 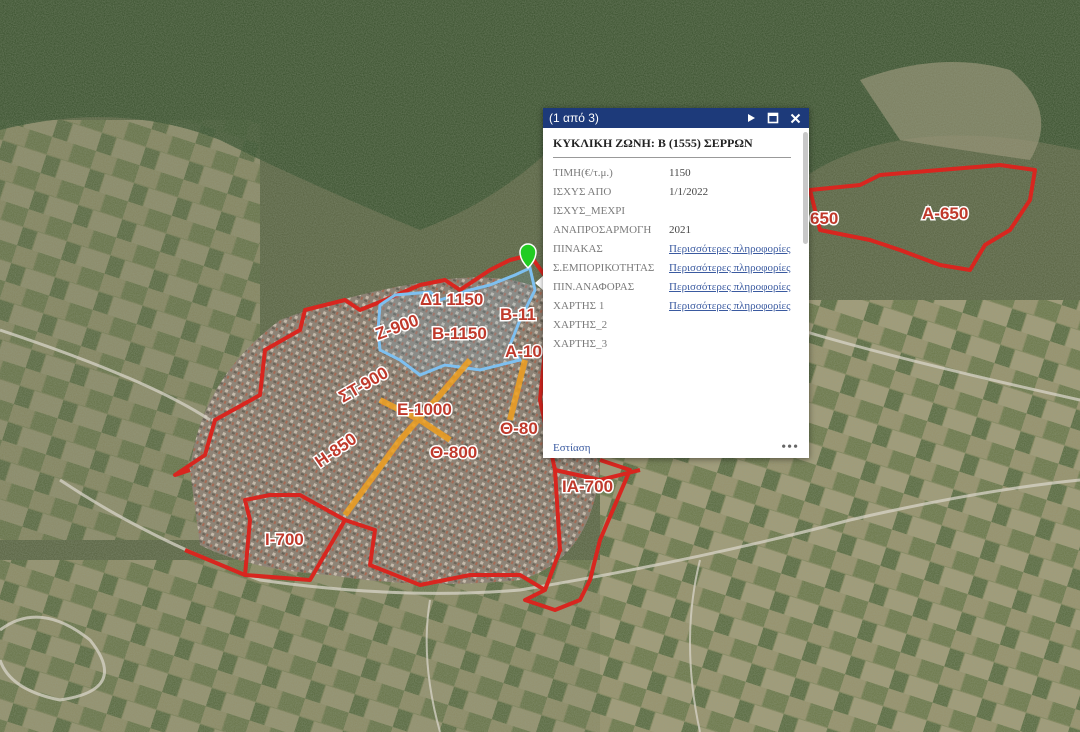 I want to click on more-actions-icon: •••, so click(x=790, y=448).